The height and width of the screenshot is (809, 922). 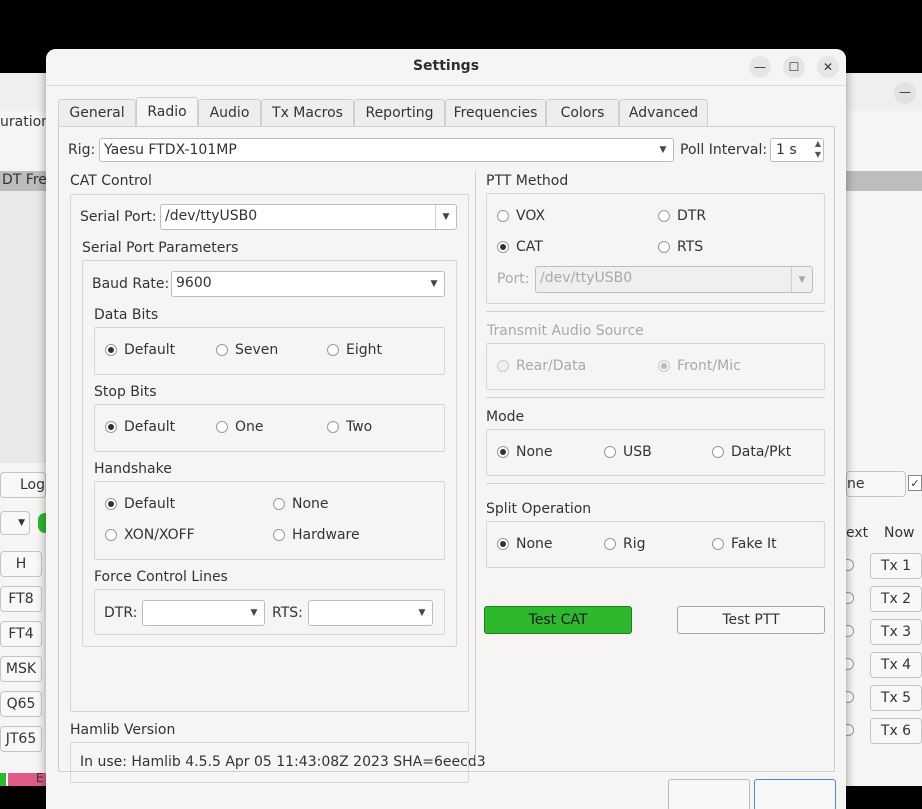 I want to click on ptt-rts-radio: RTS, so click(x=680, y=247).